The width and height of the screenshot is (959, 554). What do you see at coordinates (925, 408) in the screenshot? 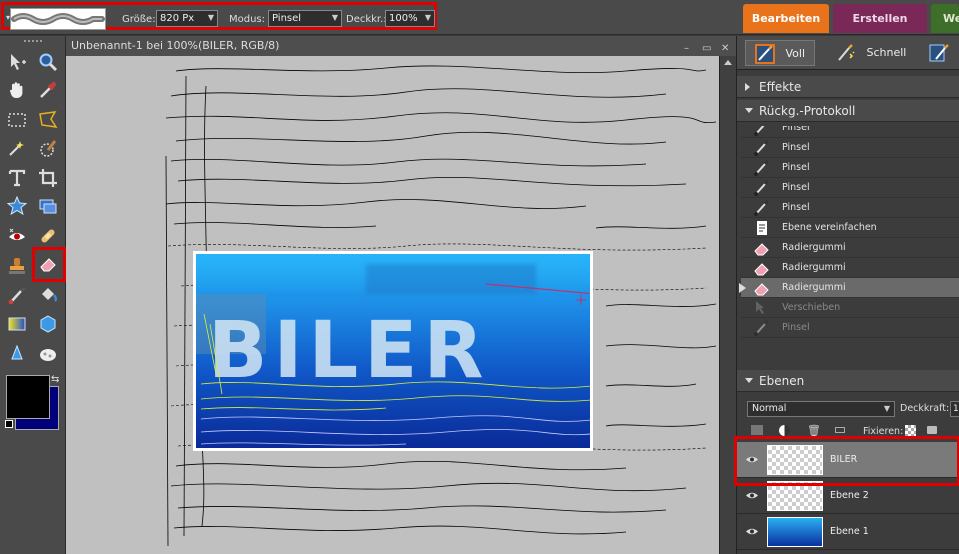
I see `layer-opacity-label: Deckkraft:` at bounding box center [925, 408].